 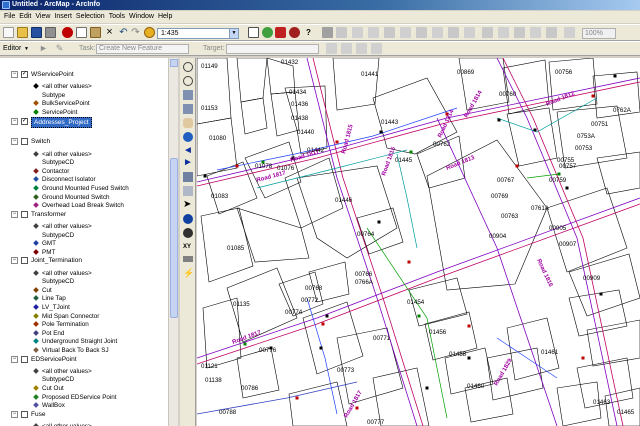 What do you see at coordinates (50, 32) in the screenshot?
I see `print-icon` at bounding box center [50, 32].